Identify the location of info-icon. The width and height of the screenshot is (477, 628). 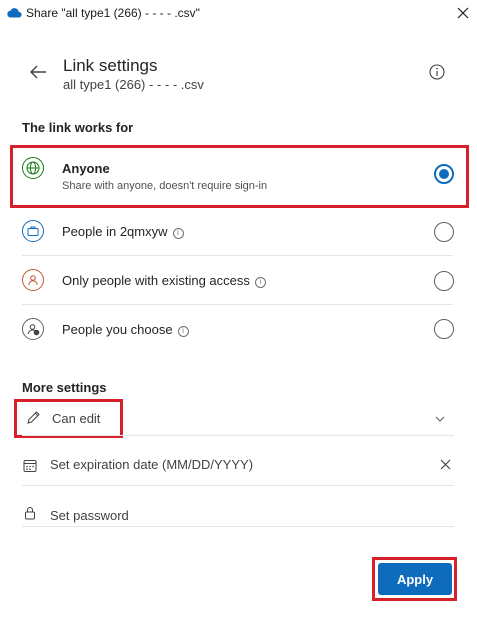
(437, 72).